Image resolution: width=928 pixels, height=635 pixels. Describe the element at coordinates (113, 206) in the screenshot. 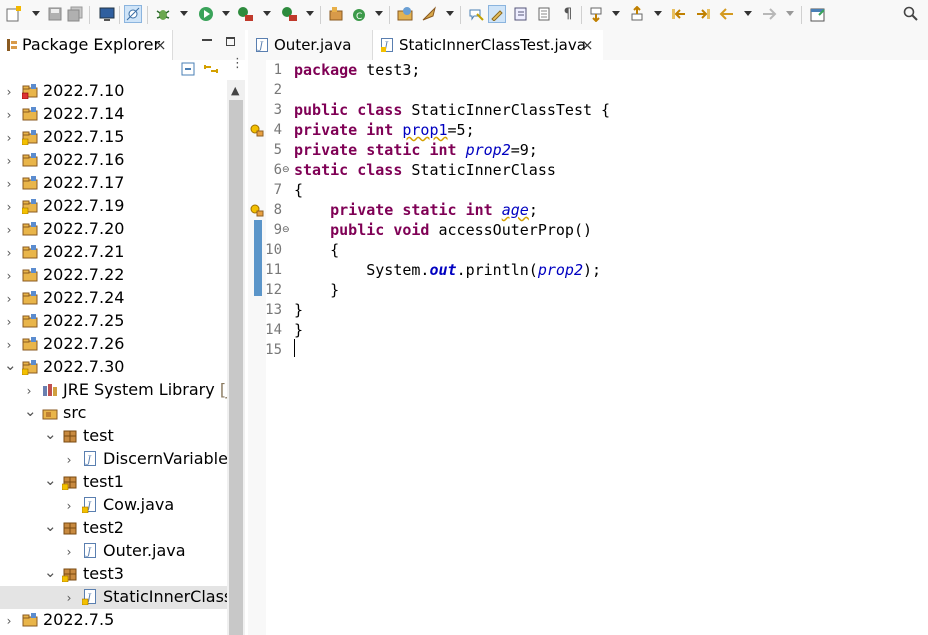

I see `tree-item: › 2022.7.19` at that location.